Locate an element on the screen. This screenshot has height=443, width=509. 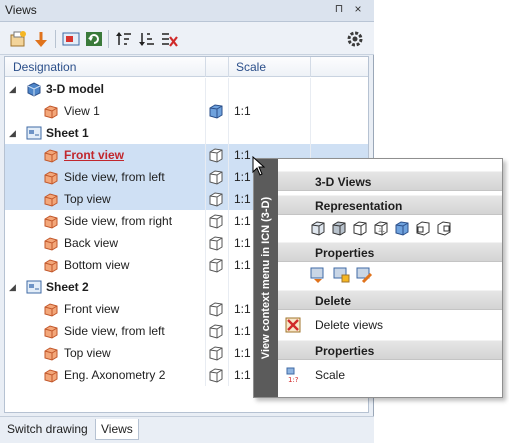
sort-down-icon is located at coordinates (147, 39).